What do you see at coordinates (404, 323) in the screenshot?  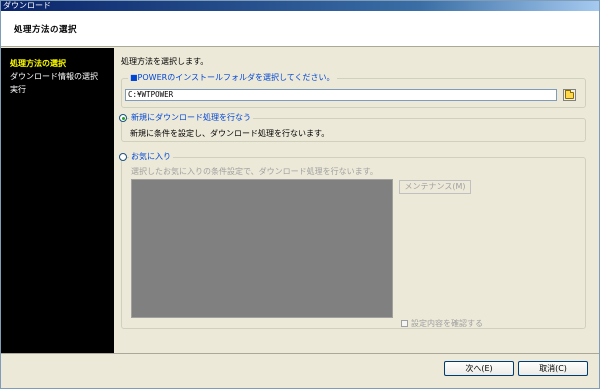 I see `checkbox-box` at bounding box center [404, 323].